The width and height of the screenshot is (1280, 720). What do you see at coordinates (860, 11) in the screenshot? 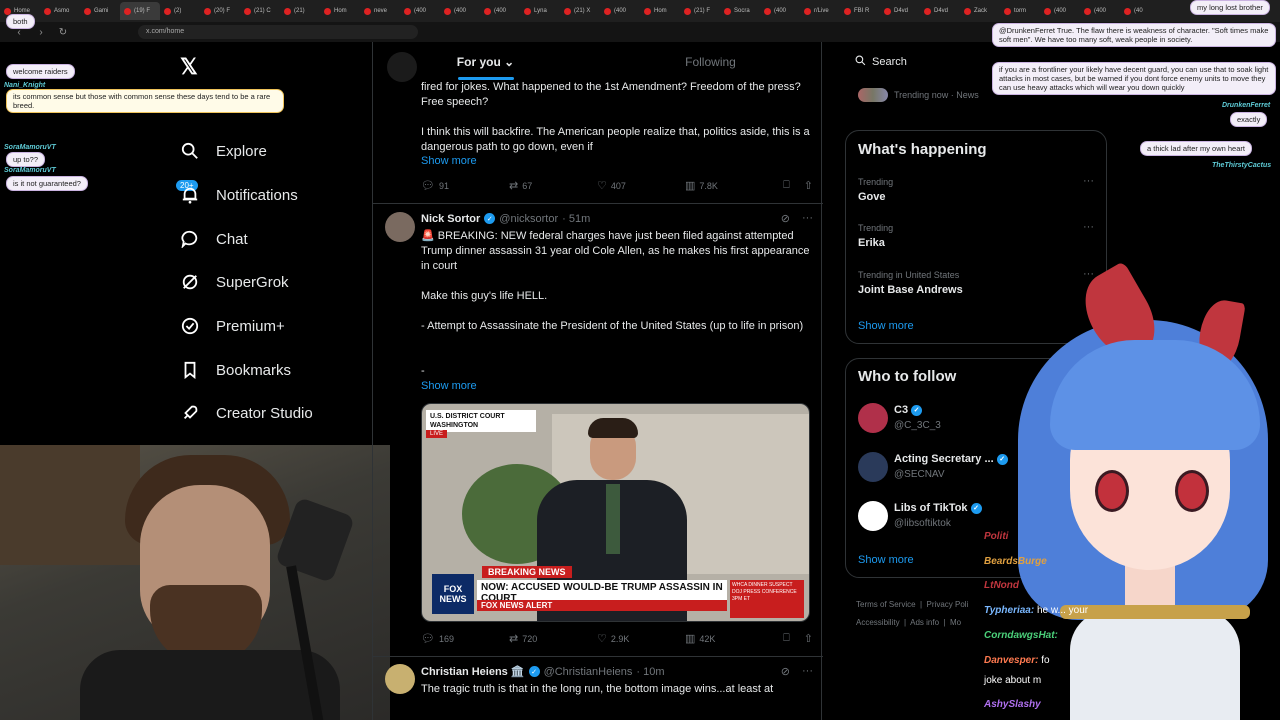
I see `browser-tab: FBI R` at bounding box center [860, 11].